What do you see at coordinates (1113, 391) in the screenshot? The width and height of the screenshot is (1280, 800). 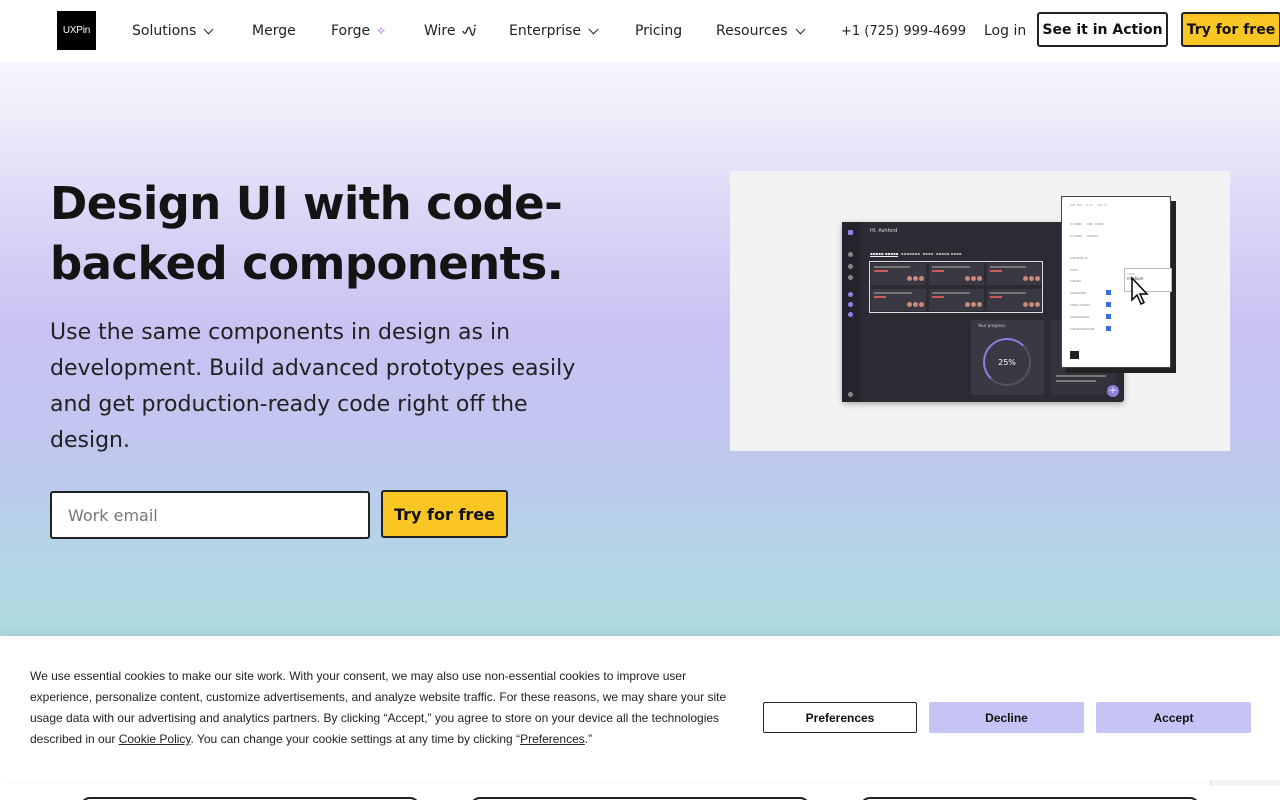 I see `add-icon: +` at bounding box center [1113, 391].